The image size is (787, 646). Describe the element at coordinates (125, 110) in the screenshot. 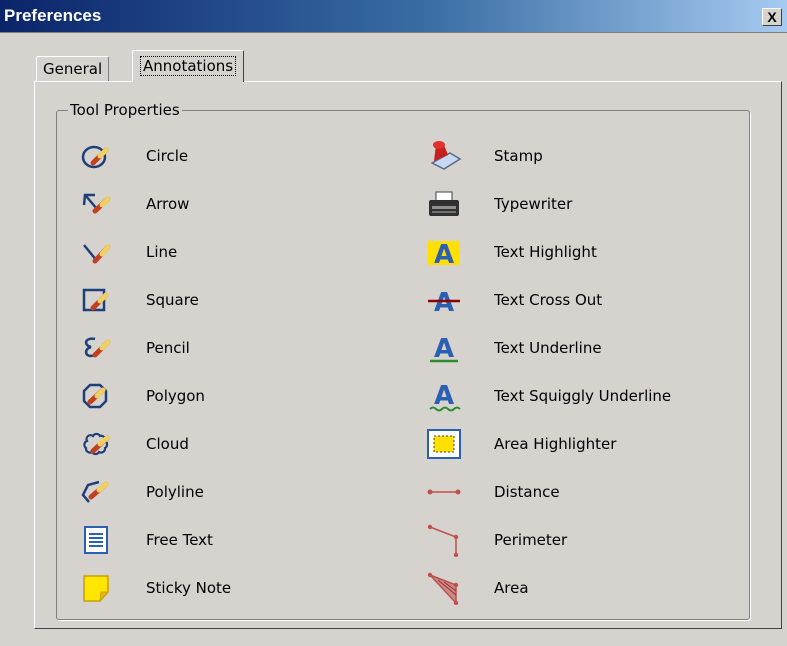

I see `tool-properties-legend: Tool Properties` at that location.